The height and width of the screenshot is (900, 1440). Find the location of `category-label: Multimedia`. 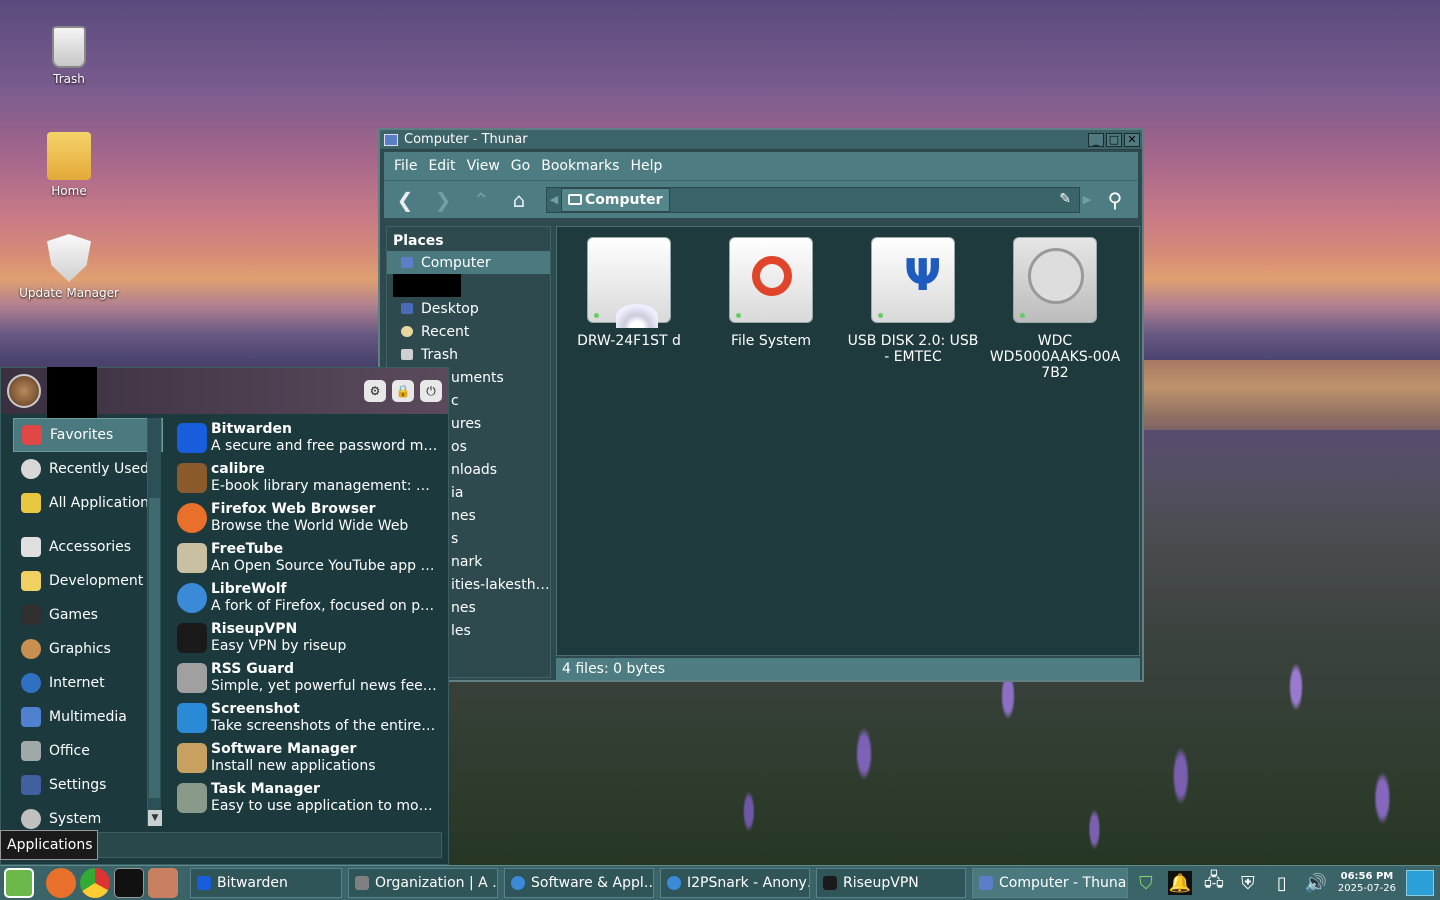

category-label: Multimedia is located at coordinates (88, 717).